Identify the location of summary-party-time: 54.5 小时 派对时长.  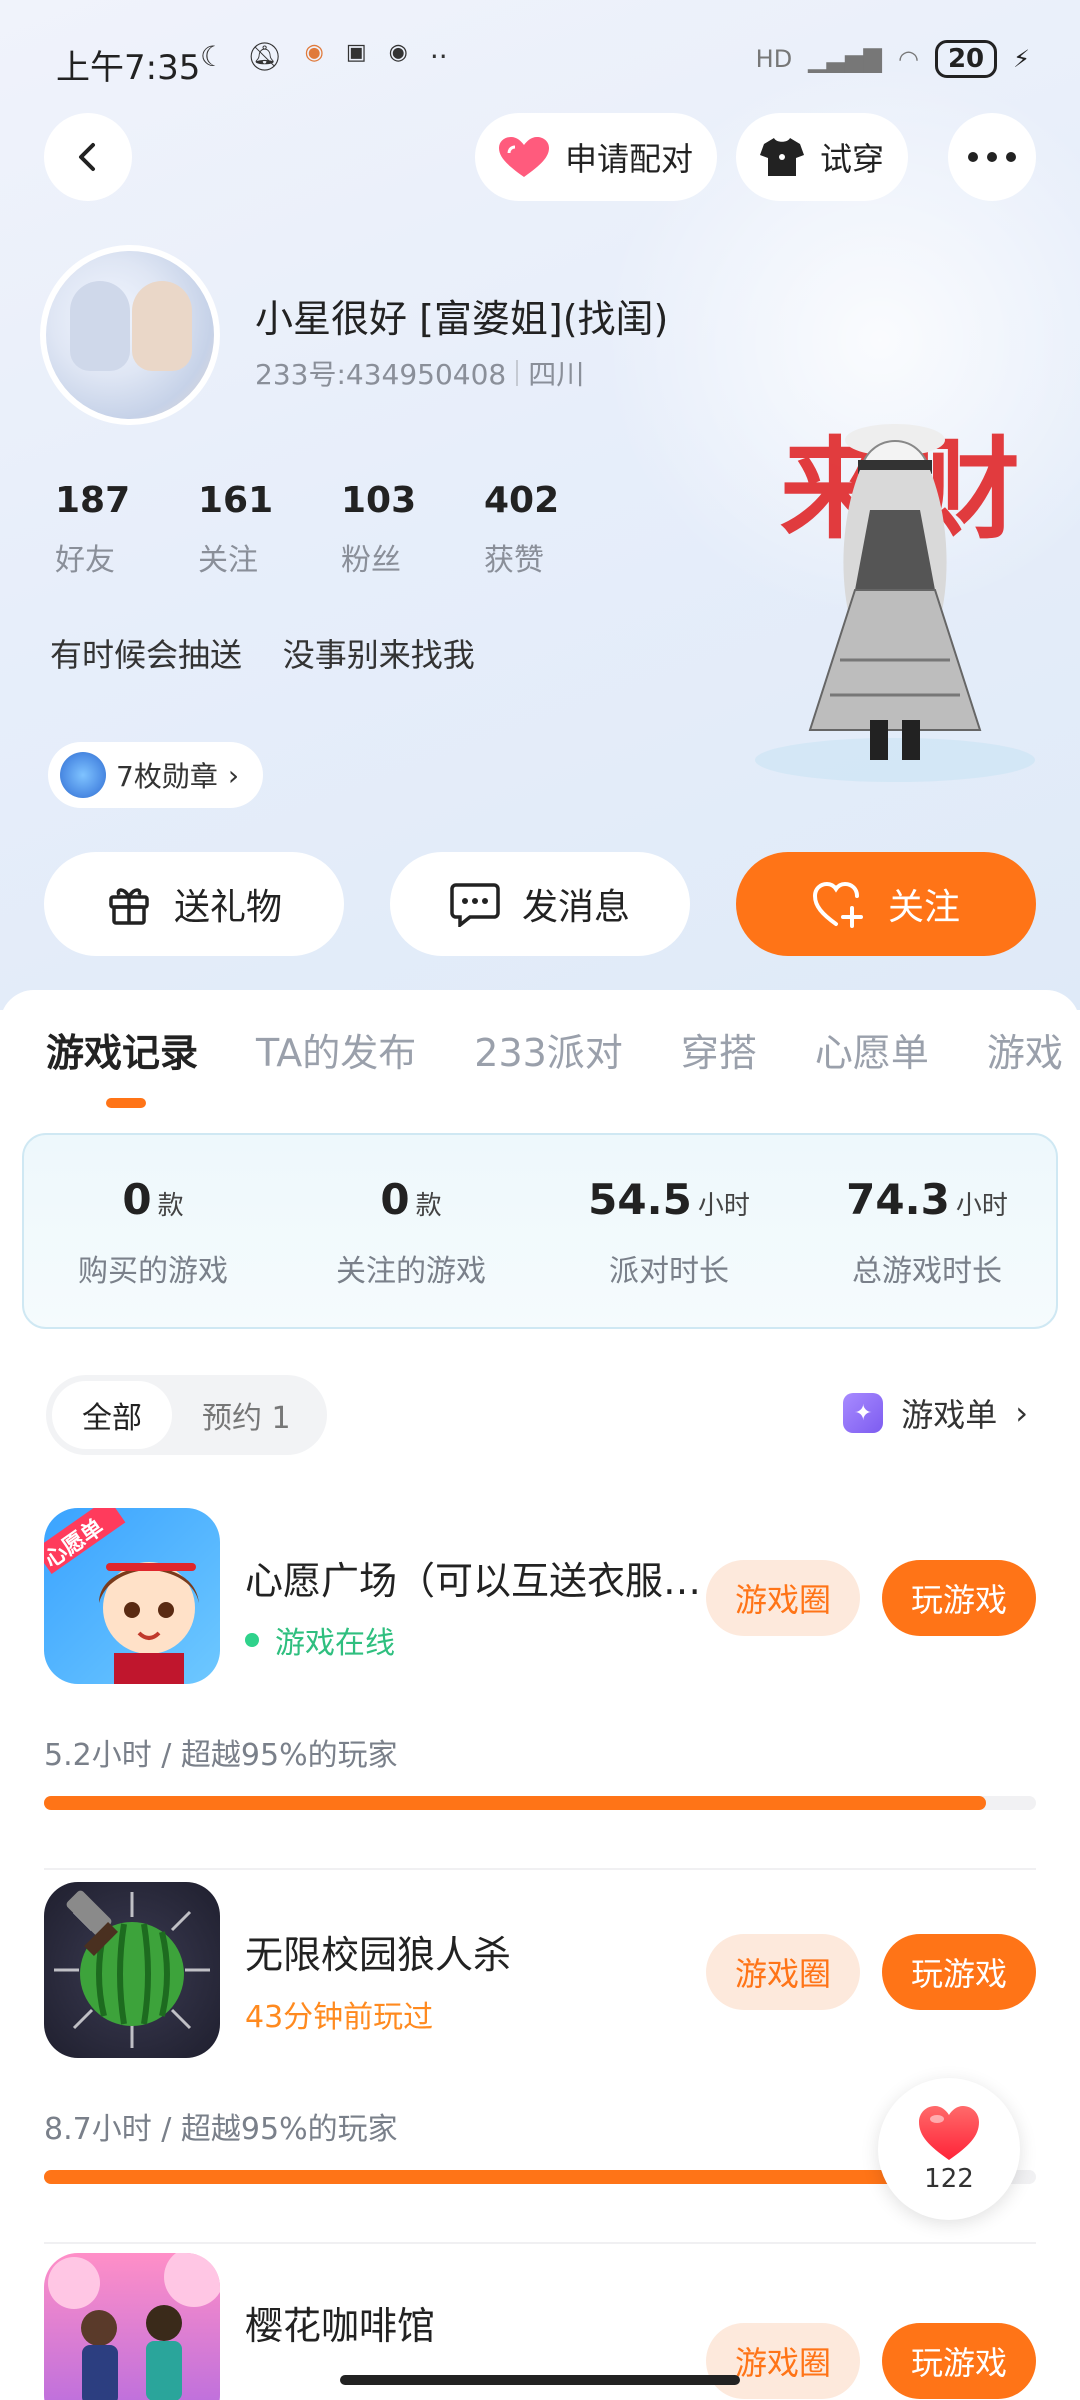
(669, 1231).